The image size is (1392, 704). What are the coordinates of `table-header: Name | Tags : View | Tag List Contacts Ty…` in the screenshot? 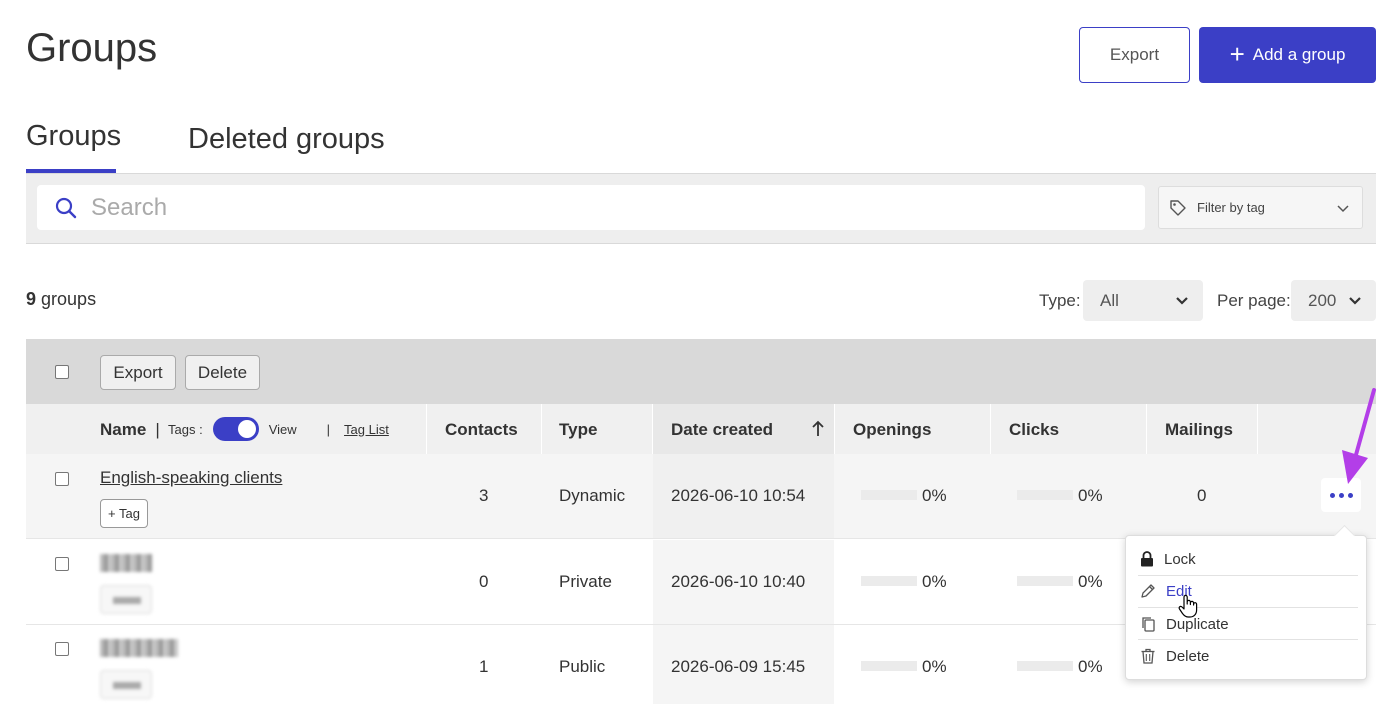 It's located at (701, 429).